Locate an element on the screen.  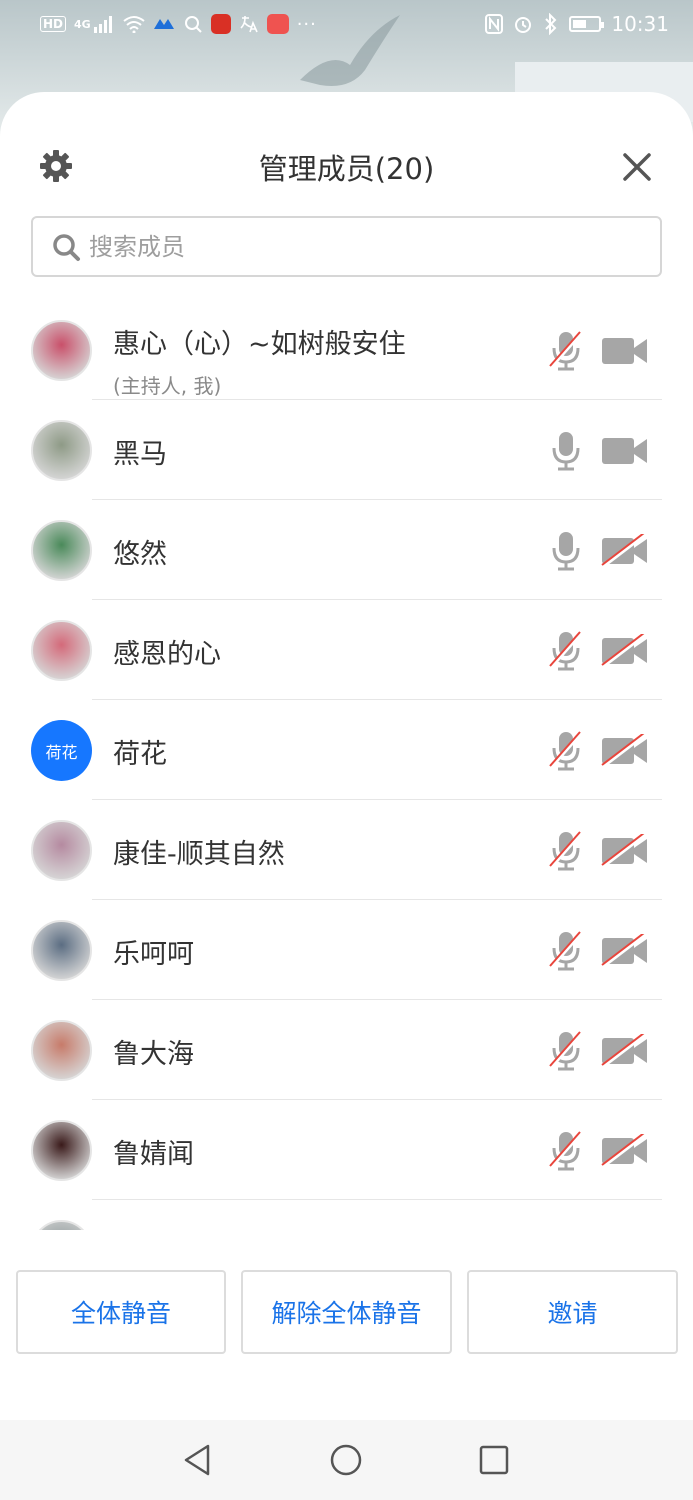
member-row: 黑马 is located at coordinates (346, 450).